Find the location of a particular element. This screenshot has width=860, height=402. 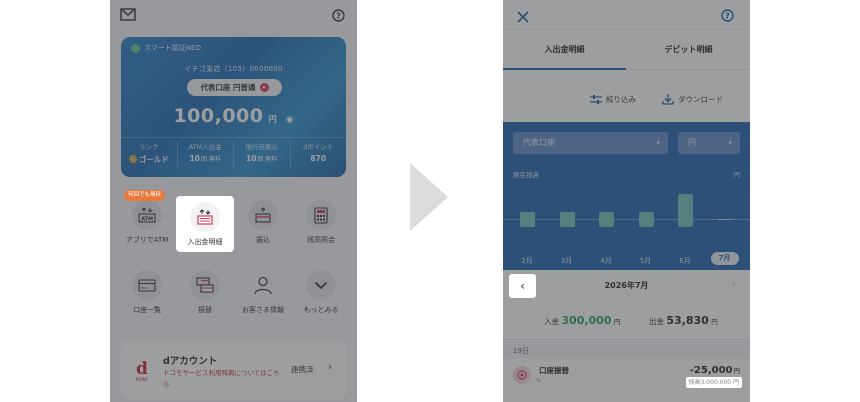

menu-label: もっとみる is located at coordinates (321, 310).